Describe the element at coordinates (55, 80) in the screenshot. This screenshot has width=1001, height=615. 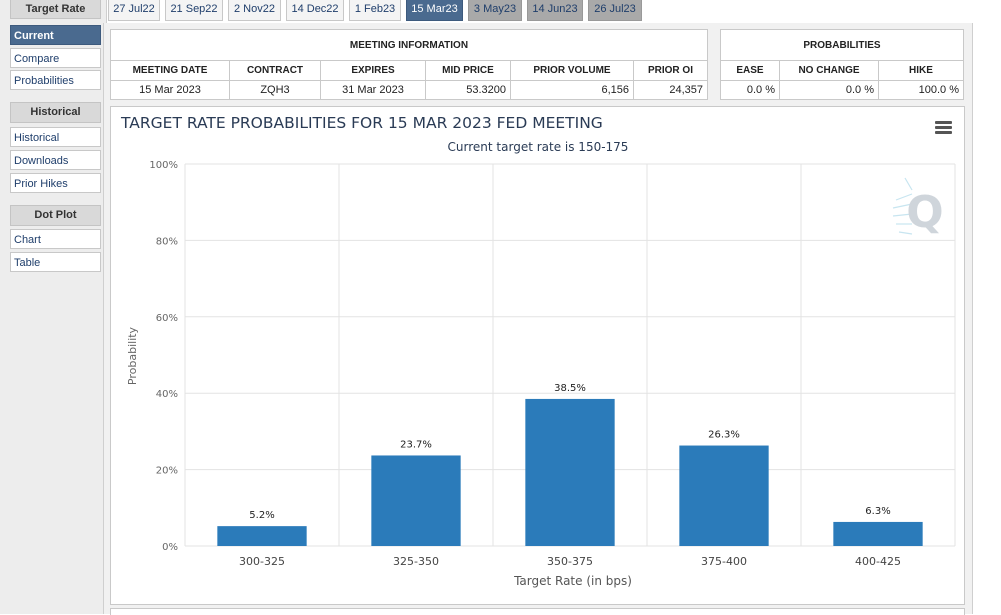
I see `sidebar-item-probabilities: Probabilities` at that location.